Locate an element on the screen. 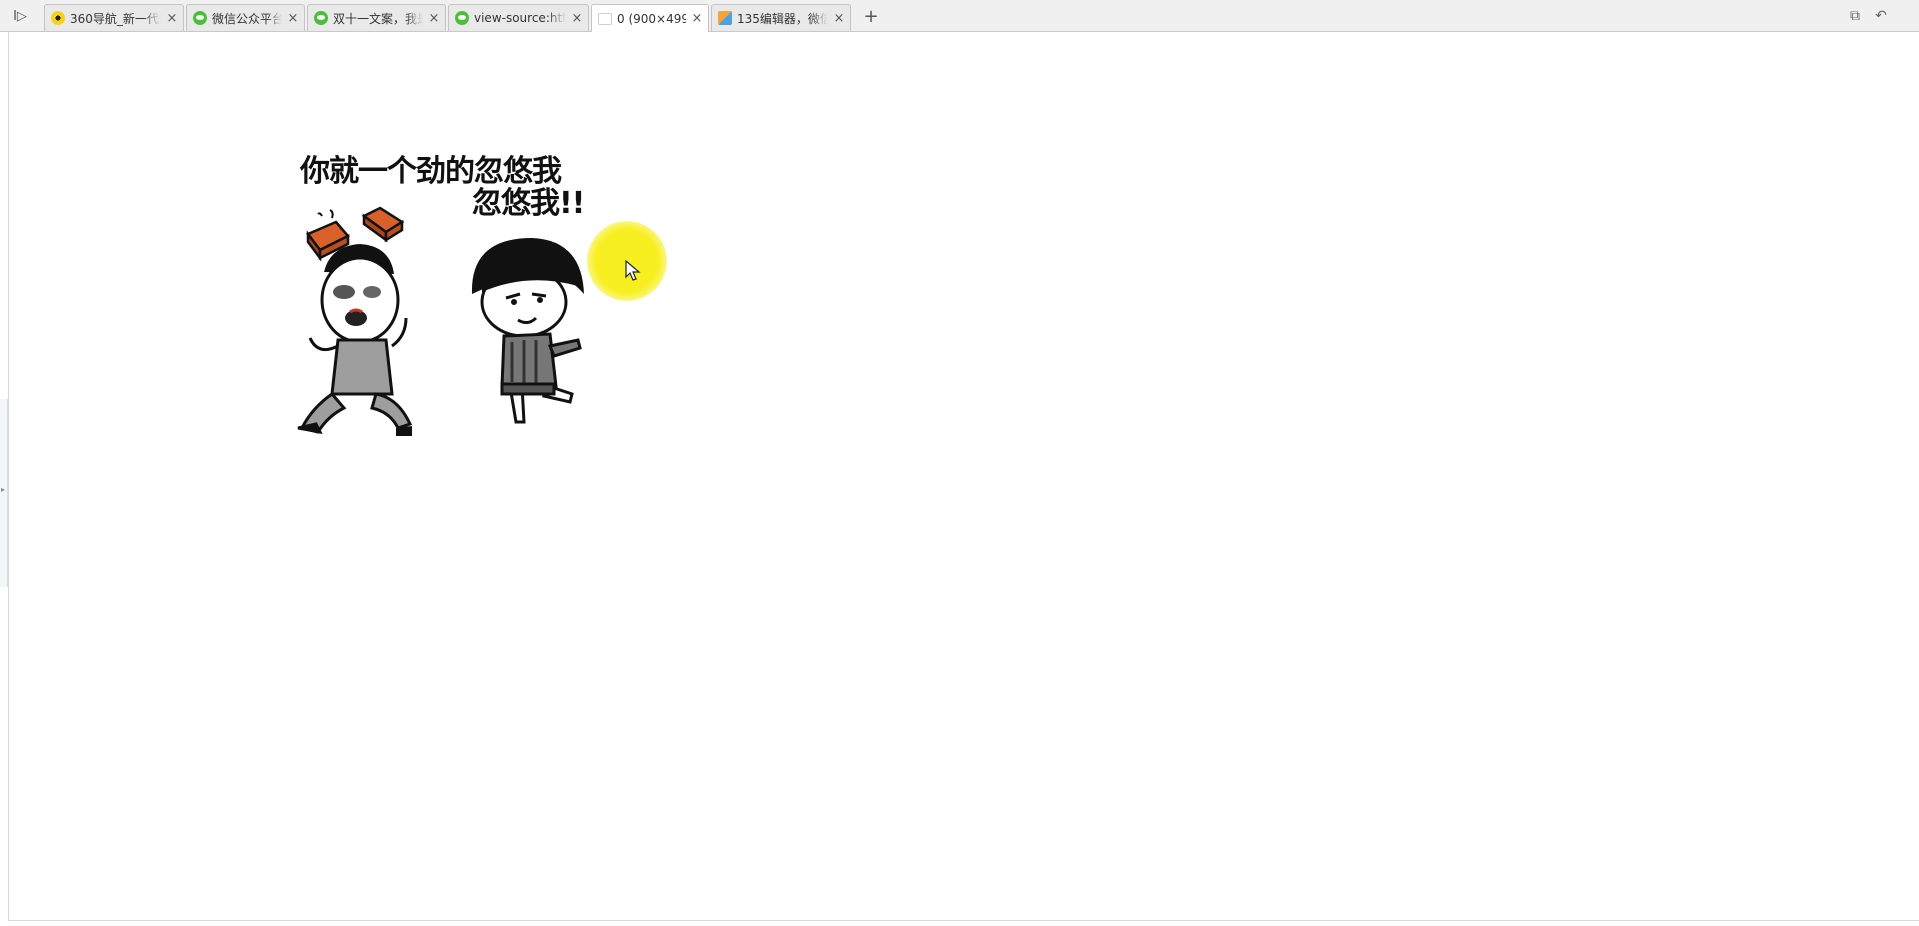 Image resolution: width=1919 pixels, height=926 pixels. tab-135-editor: 135编辑器，微信 × is located at coordinates (781, 17).